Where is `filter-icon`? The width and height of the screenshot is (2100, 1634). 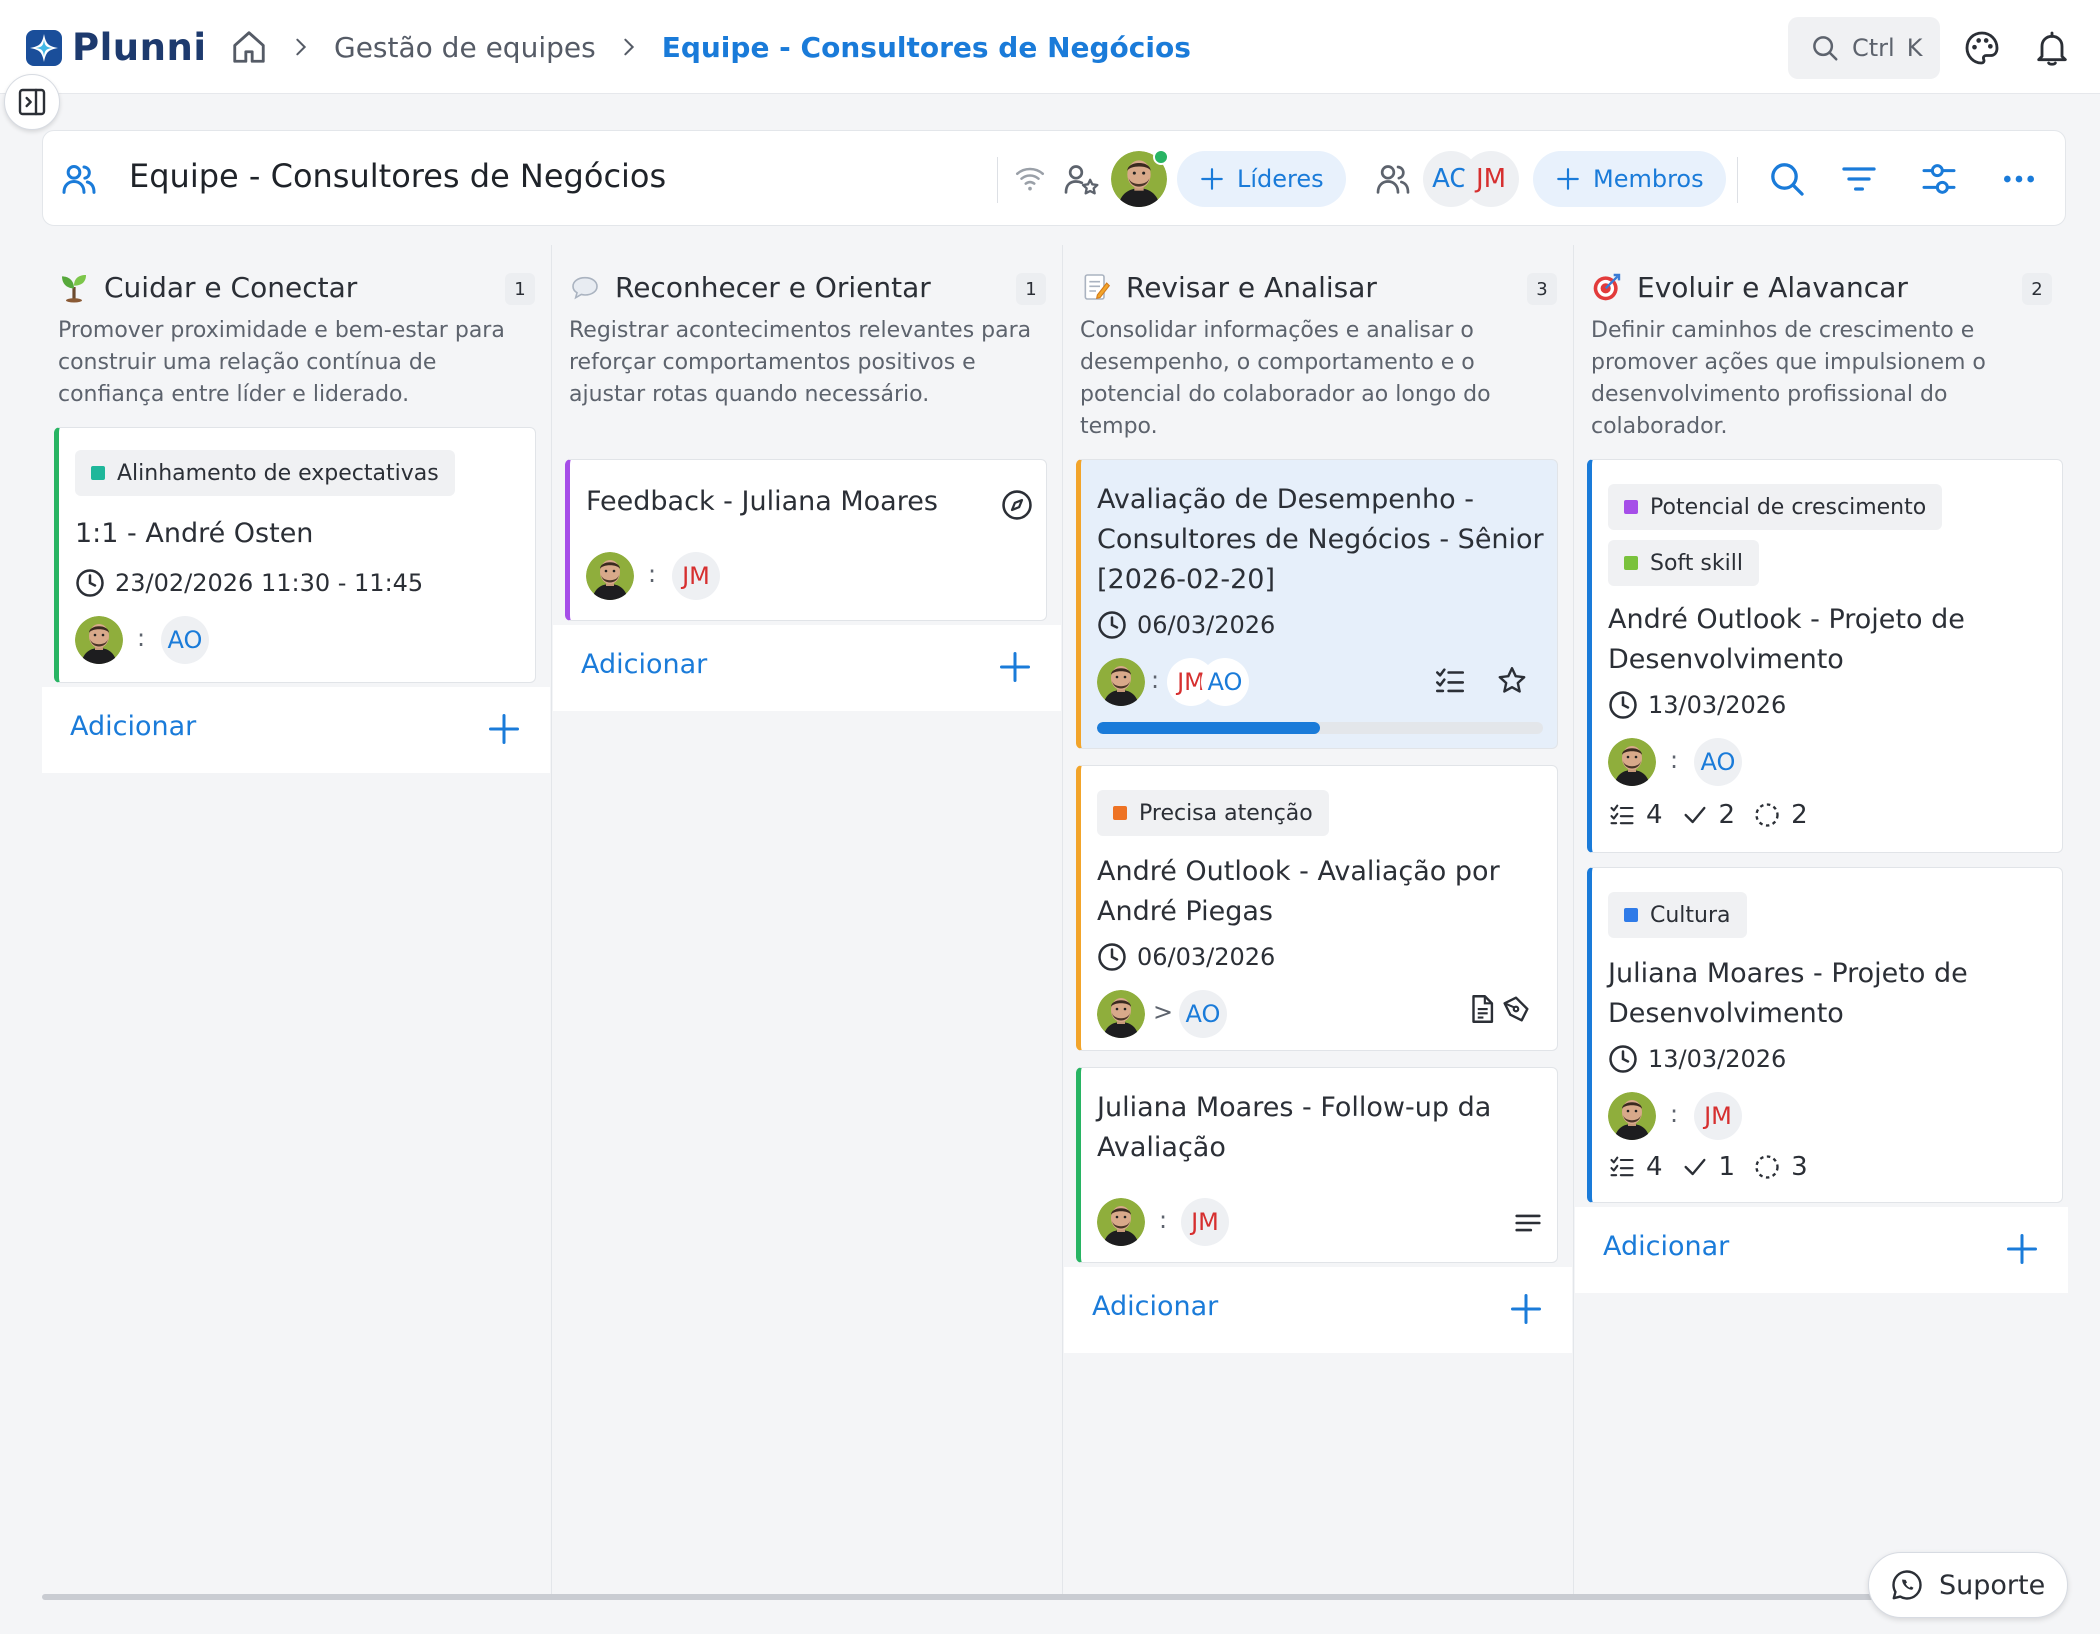 filter-icon is located at coordinates (1859, 179).